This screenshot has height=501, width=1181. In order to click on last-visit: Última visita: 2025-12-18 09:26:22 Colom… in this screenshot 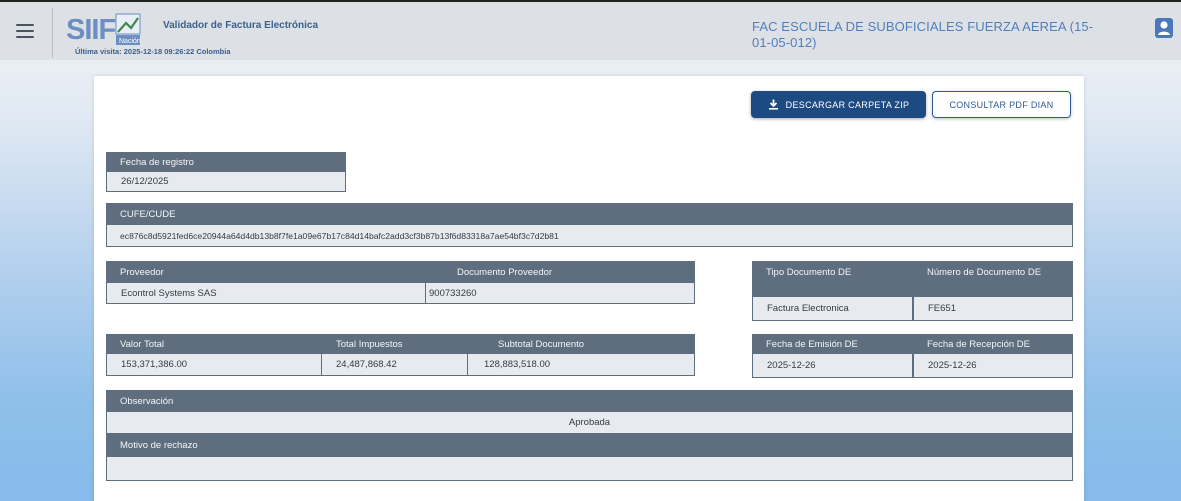, I will do `click(153, 51)`.